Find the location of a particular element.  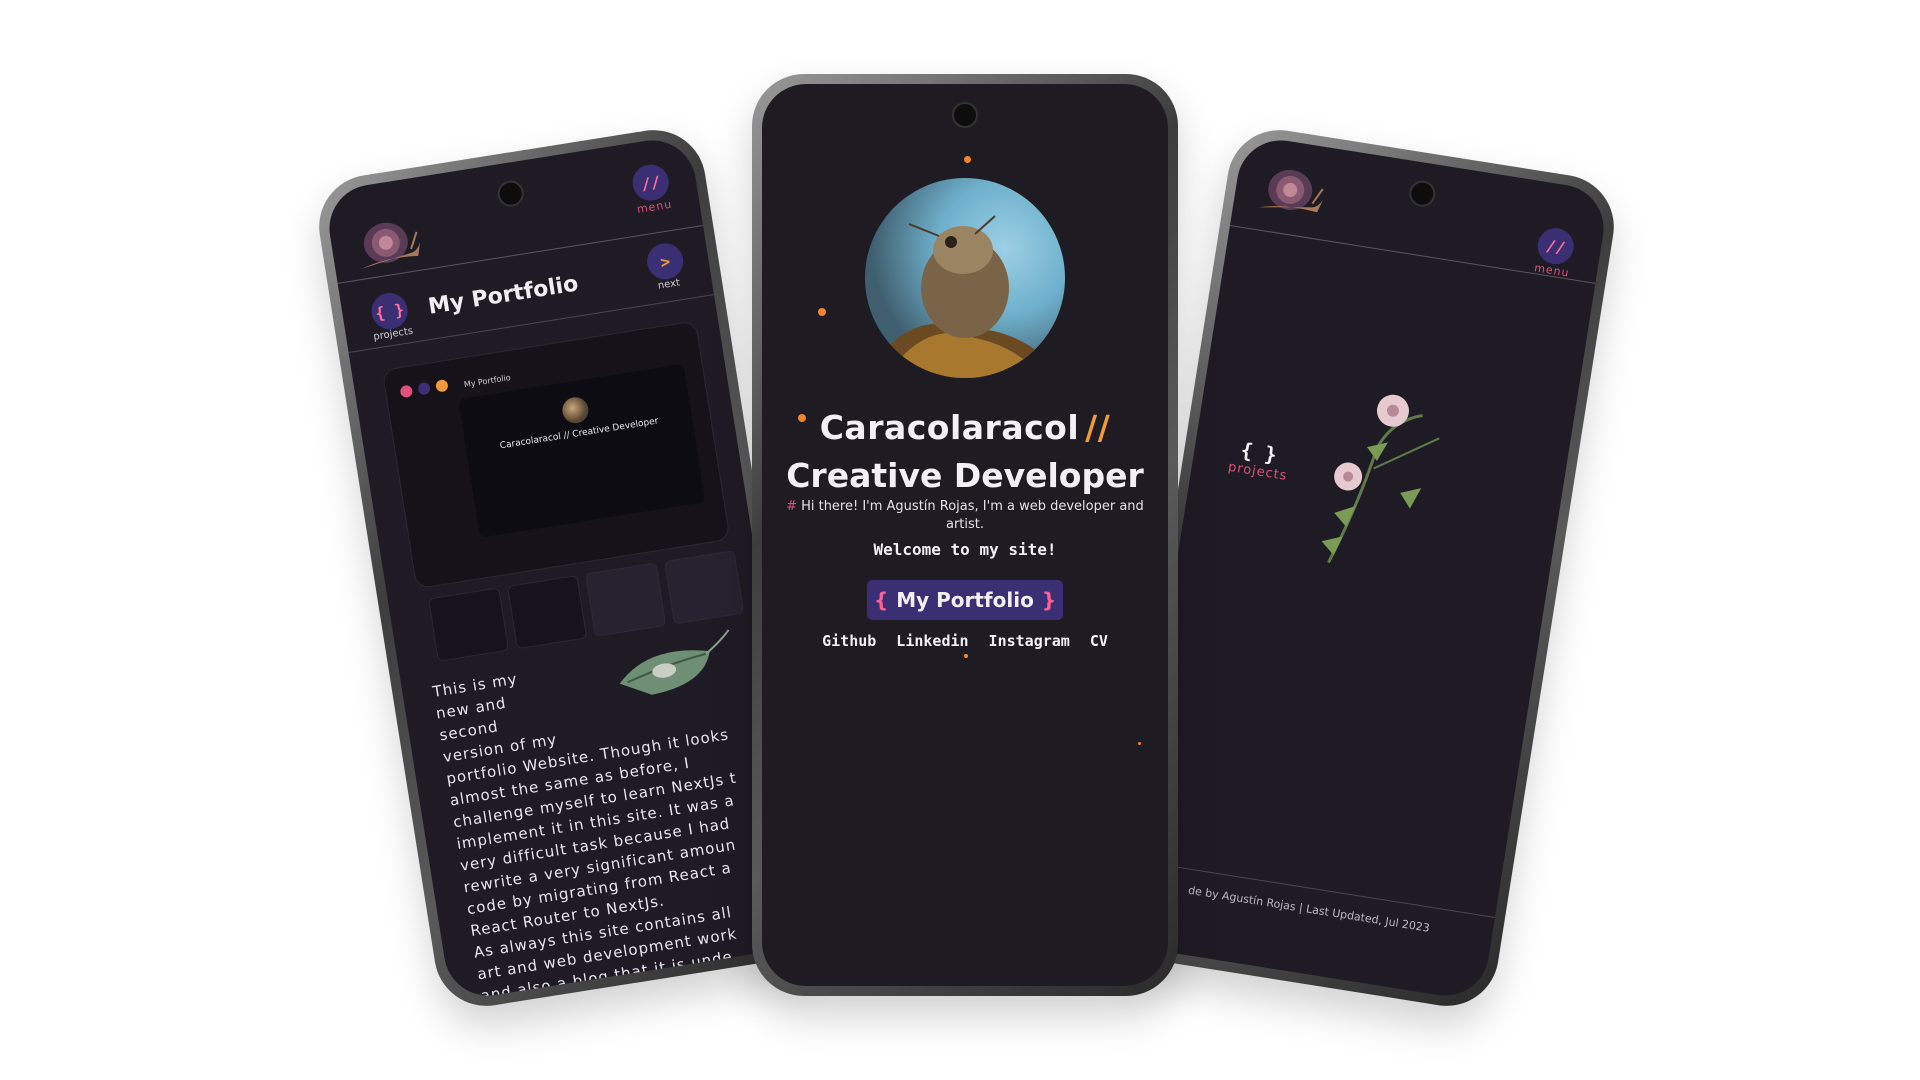

cv-link: CV is located at coordinates (1099, 641).